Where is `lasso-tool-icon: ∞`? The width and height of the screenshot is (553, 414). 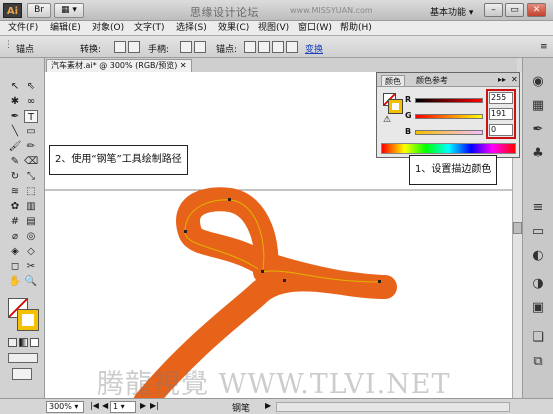
lasso-tool-icon: ∞ is located at coordinates (31, 101).